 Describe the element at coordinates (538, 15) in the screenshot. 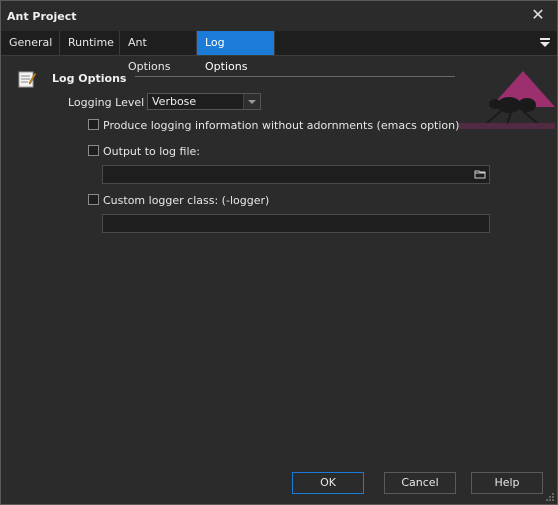

I see `close-icon: ✕` at that location.